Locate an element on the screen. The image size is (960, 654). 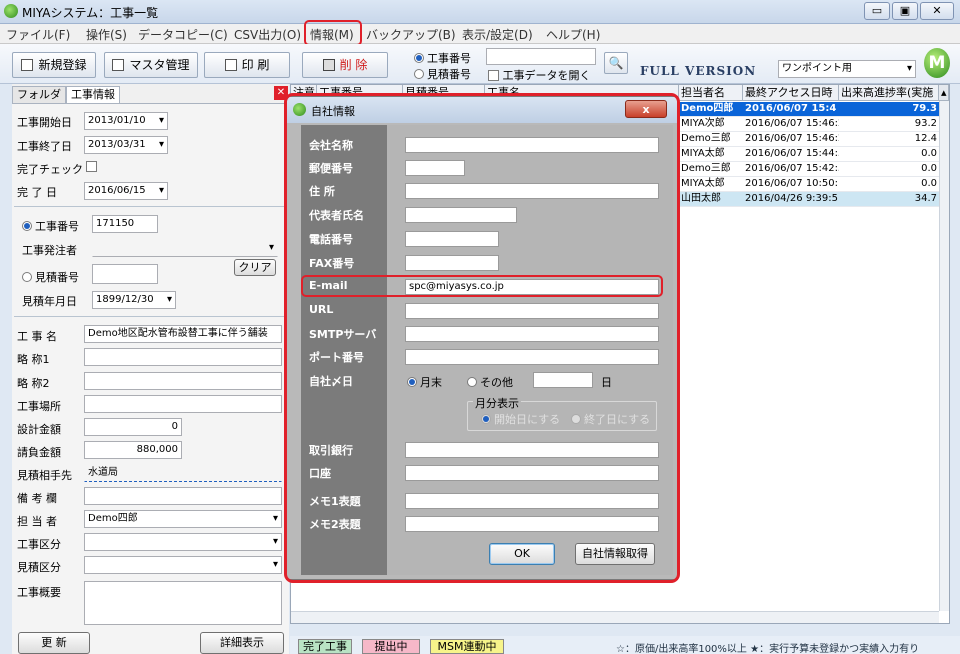
menu-data-copy: データコピー(C) is located at coordinates (183, 34).